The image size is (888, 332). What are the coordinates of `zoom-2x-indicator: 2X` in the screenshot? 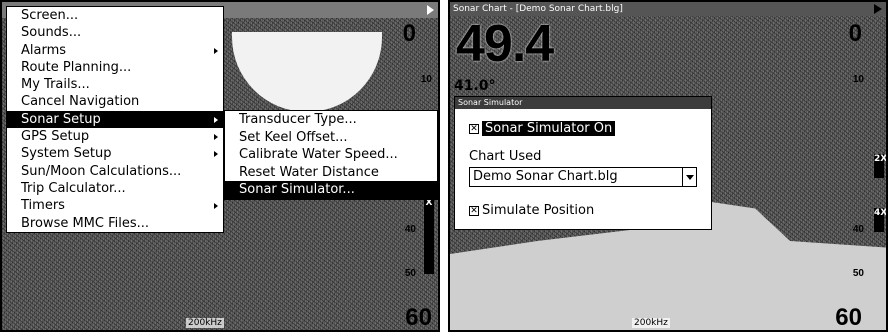 It's located at (880, 166).